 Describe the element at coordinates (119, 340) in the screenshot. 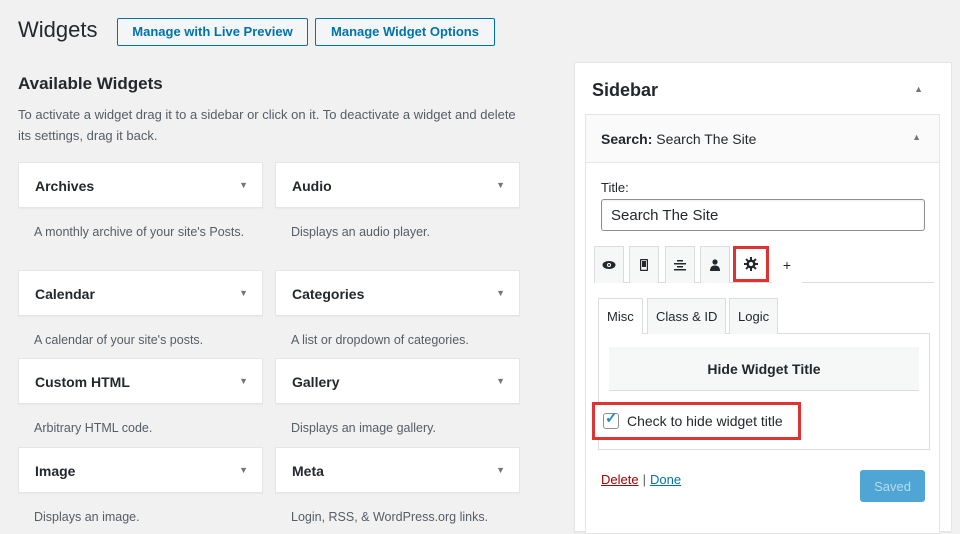

I see `widget-description: A calendar of your site's posts.` at that location.